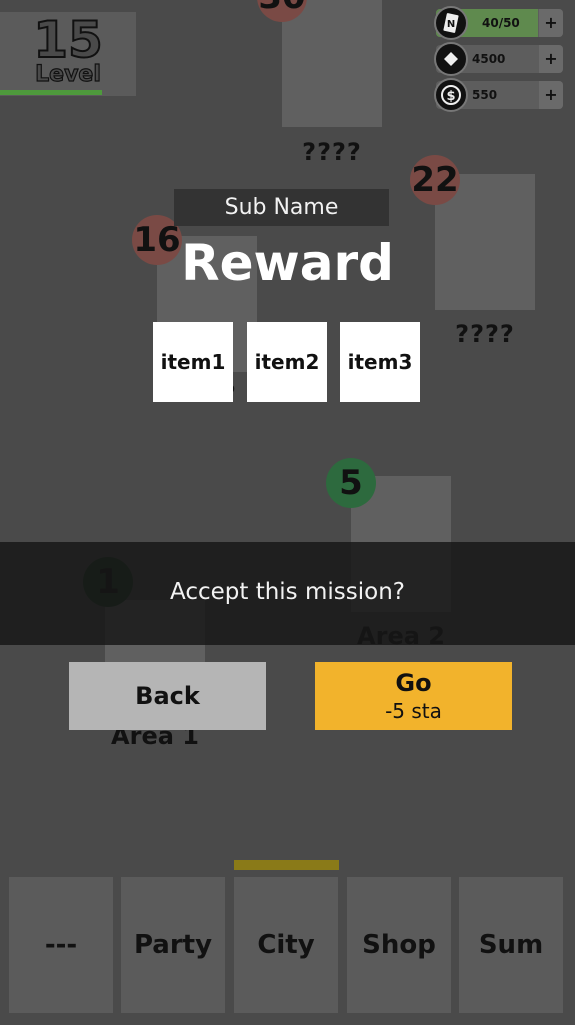  I want to click on active-tab-indicator, so click(286, 865).